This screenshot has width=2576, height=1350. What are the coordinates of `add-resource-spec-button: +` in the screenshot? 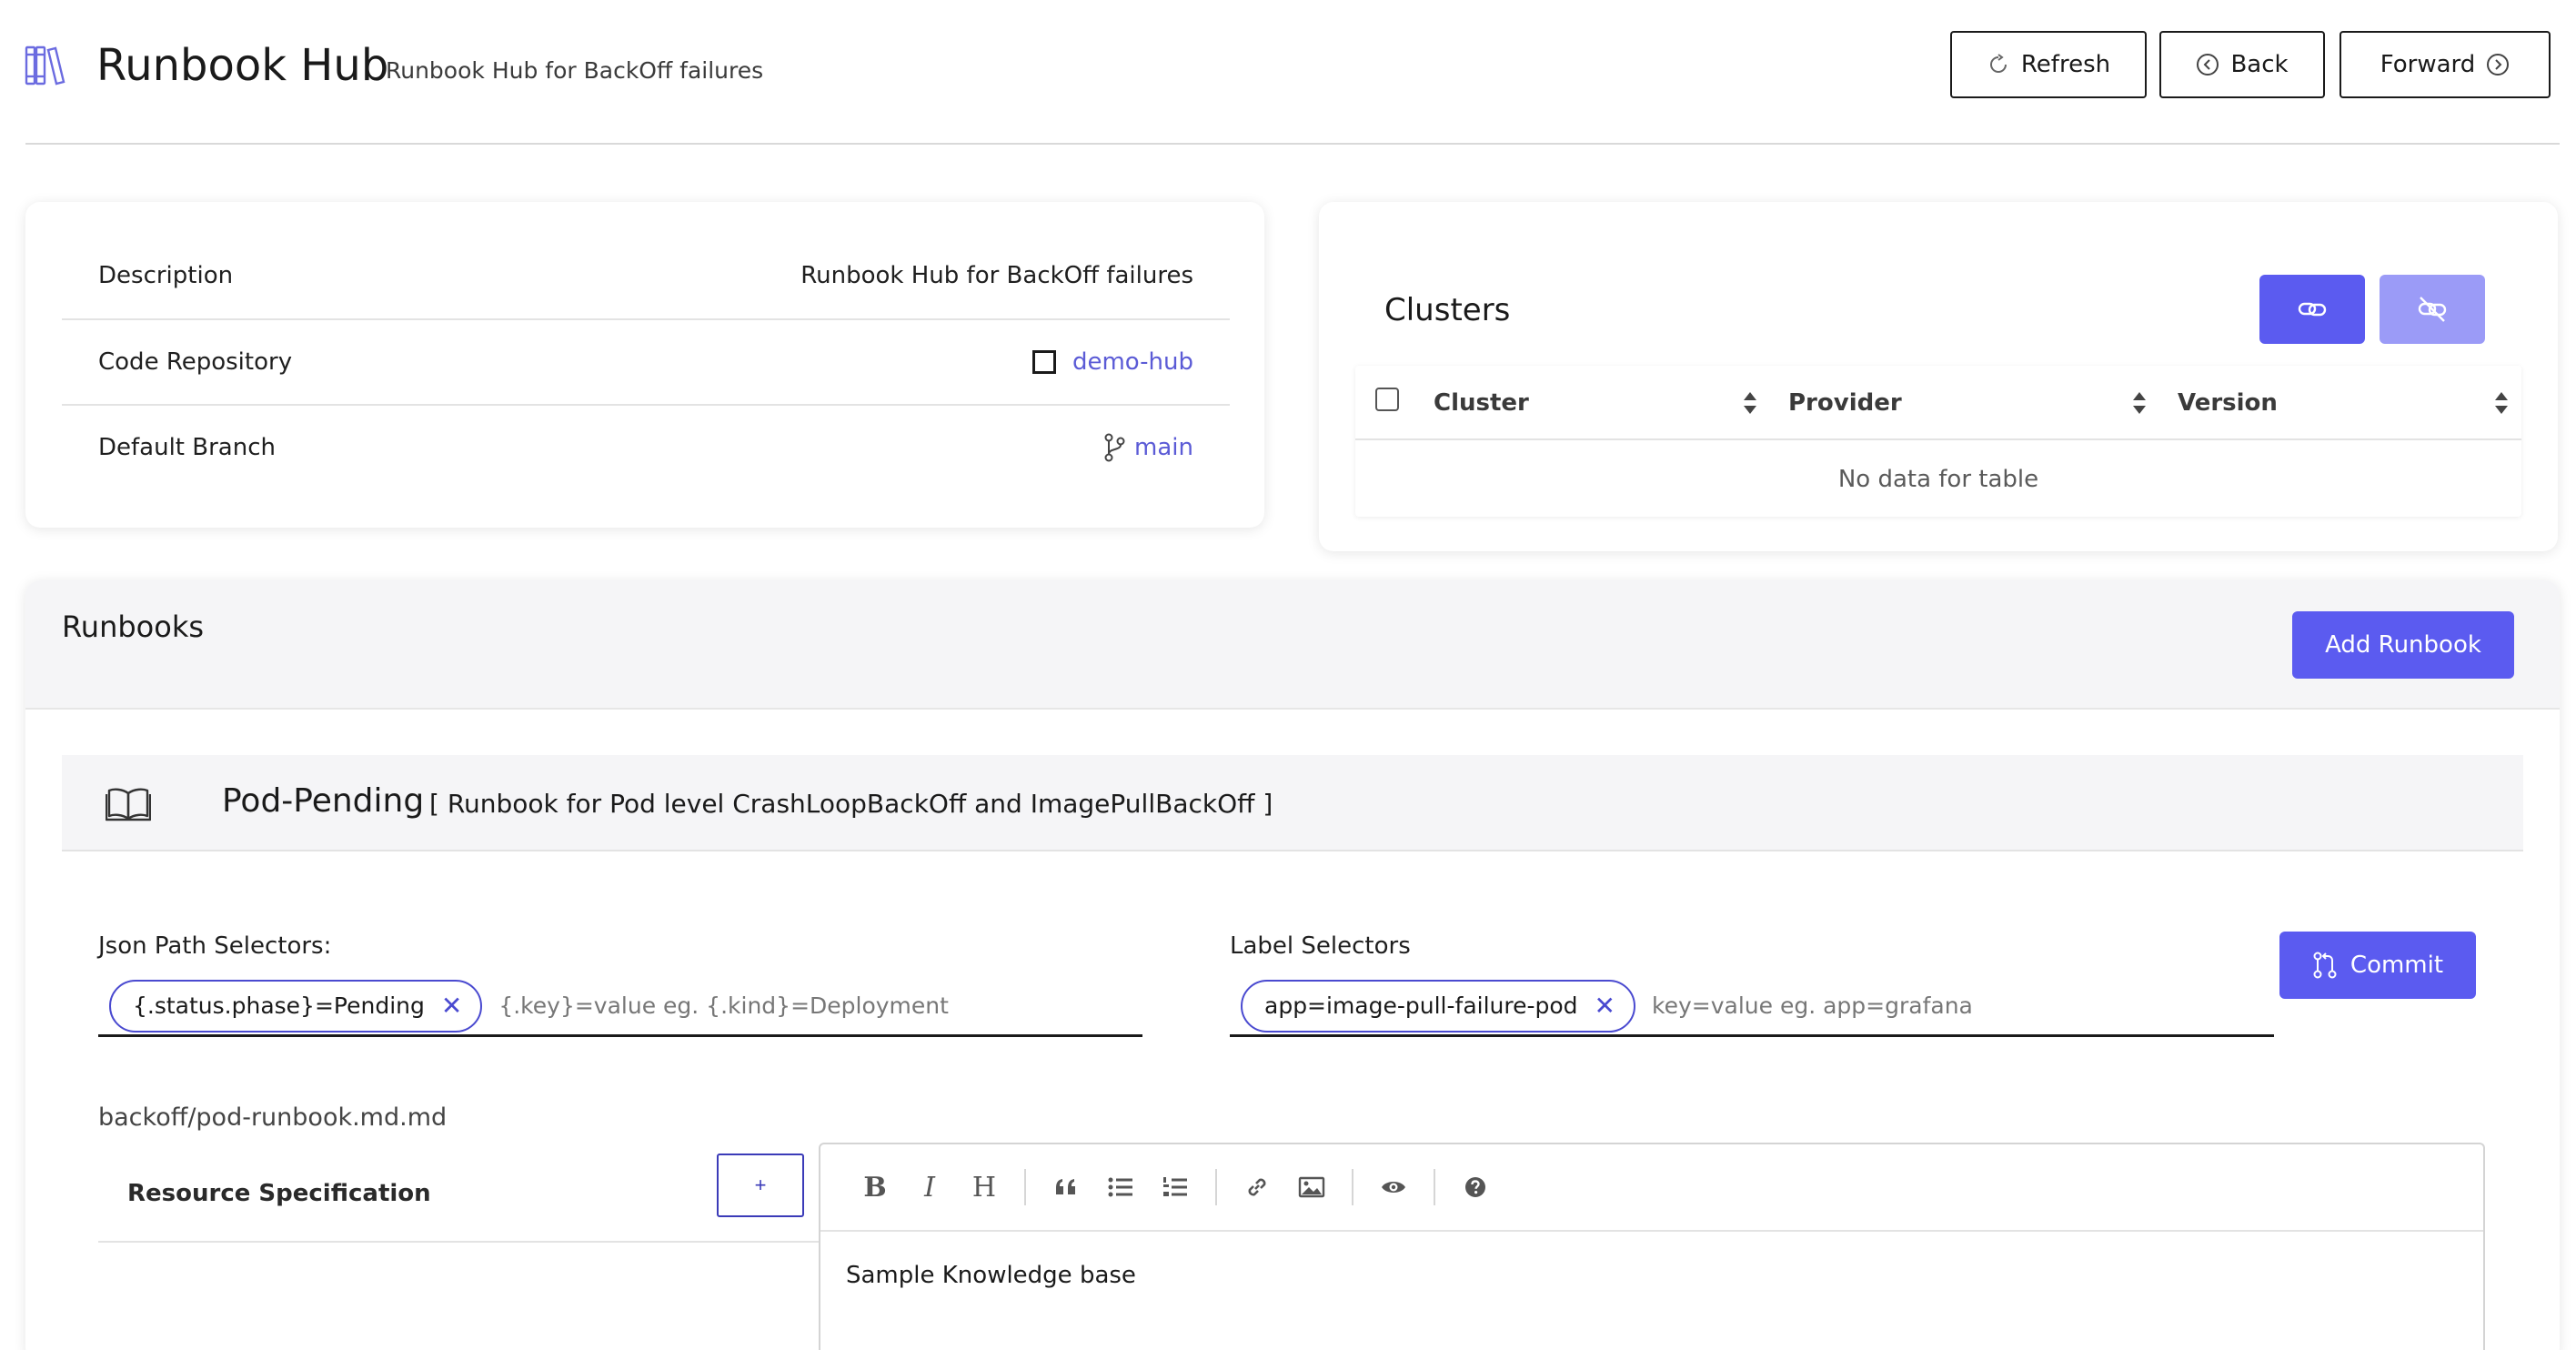 It's located at (760, 1185).